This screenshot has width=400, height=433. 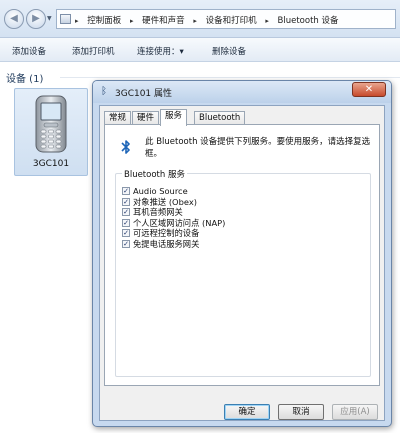 I want to click on breadcrumb-item-devices-printers: 设备和打印机, so click(x=231, y=20).